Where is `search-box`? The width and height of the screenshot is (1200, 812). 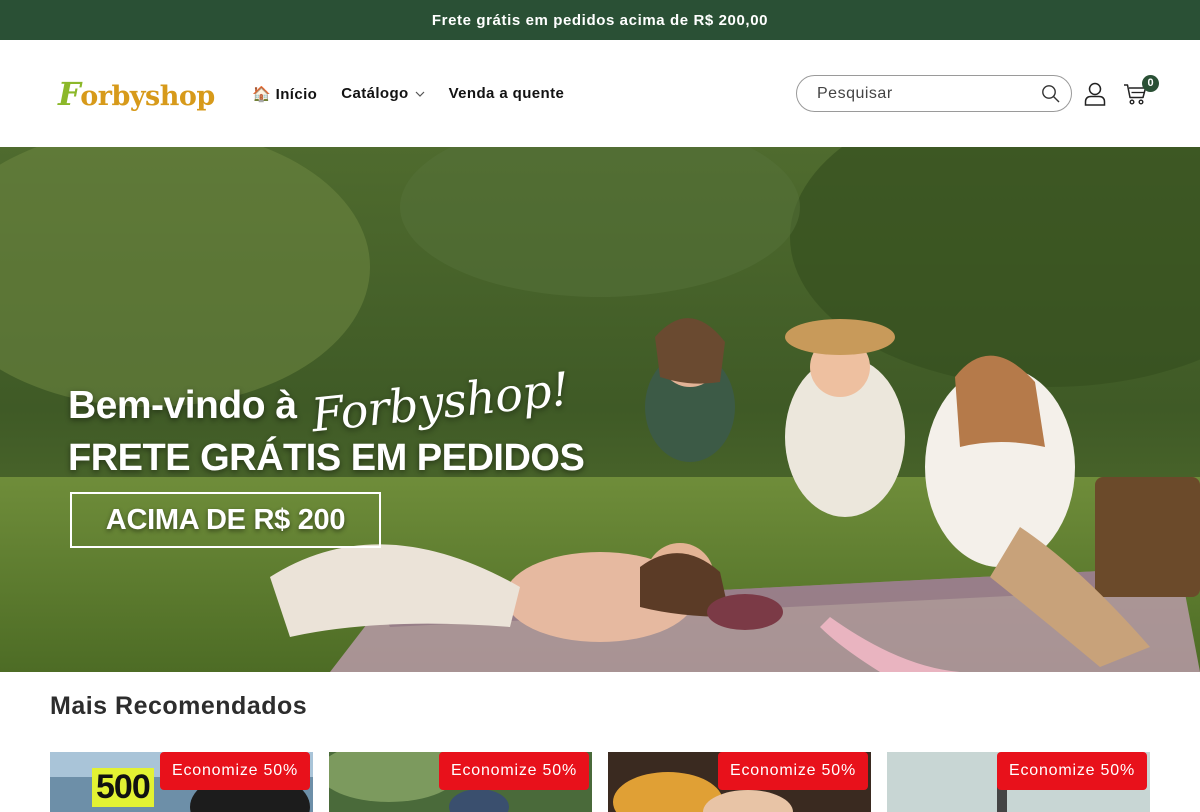 search-box is located at coordinates (934, 93).